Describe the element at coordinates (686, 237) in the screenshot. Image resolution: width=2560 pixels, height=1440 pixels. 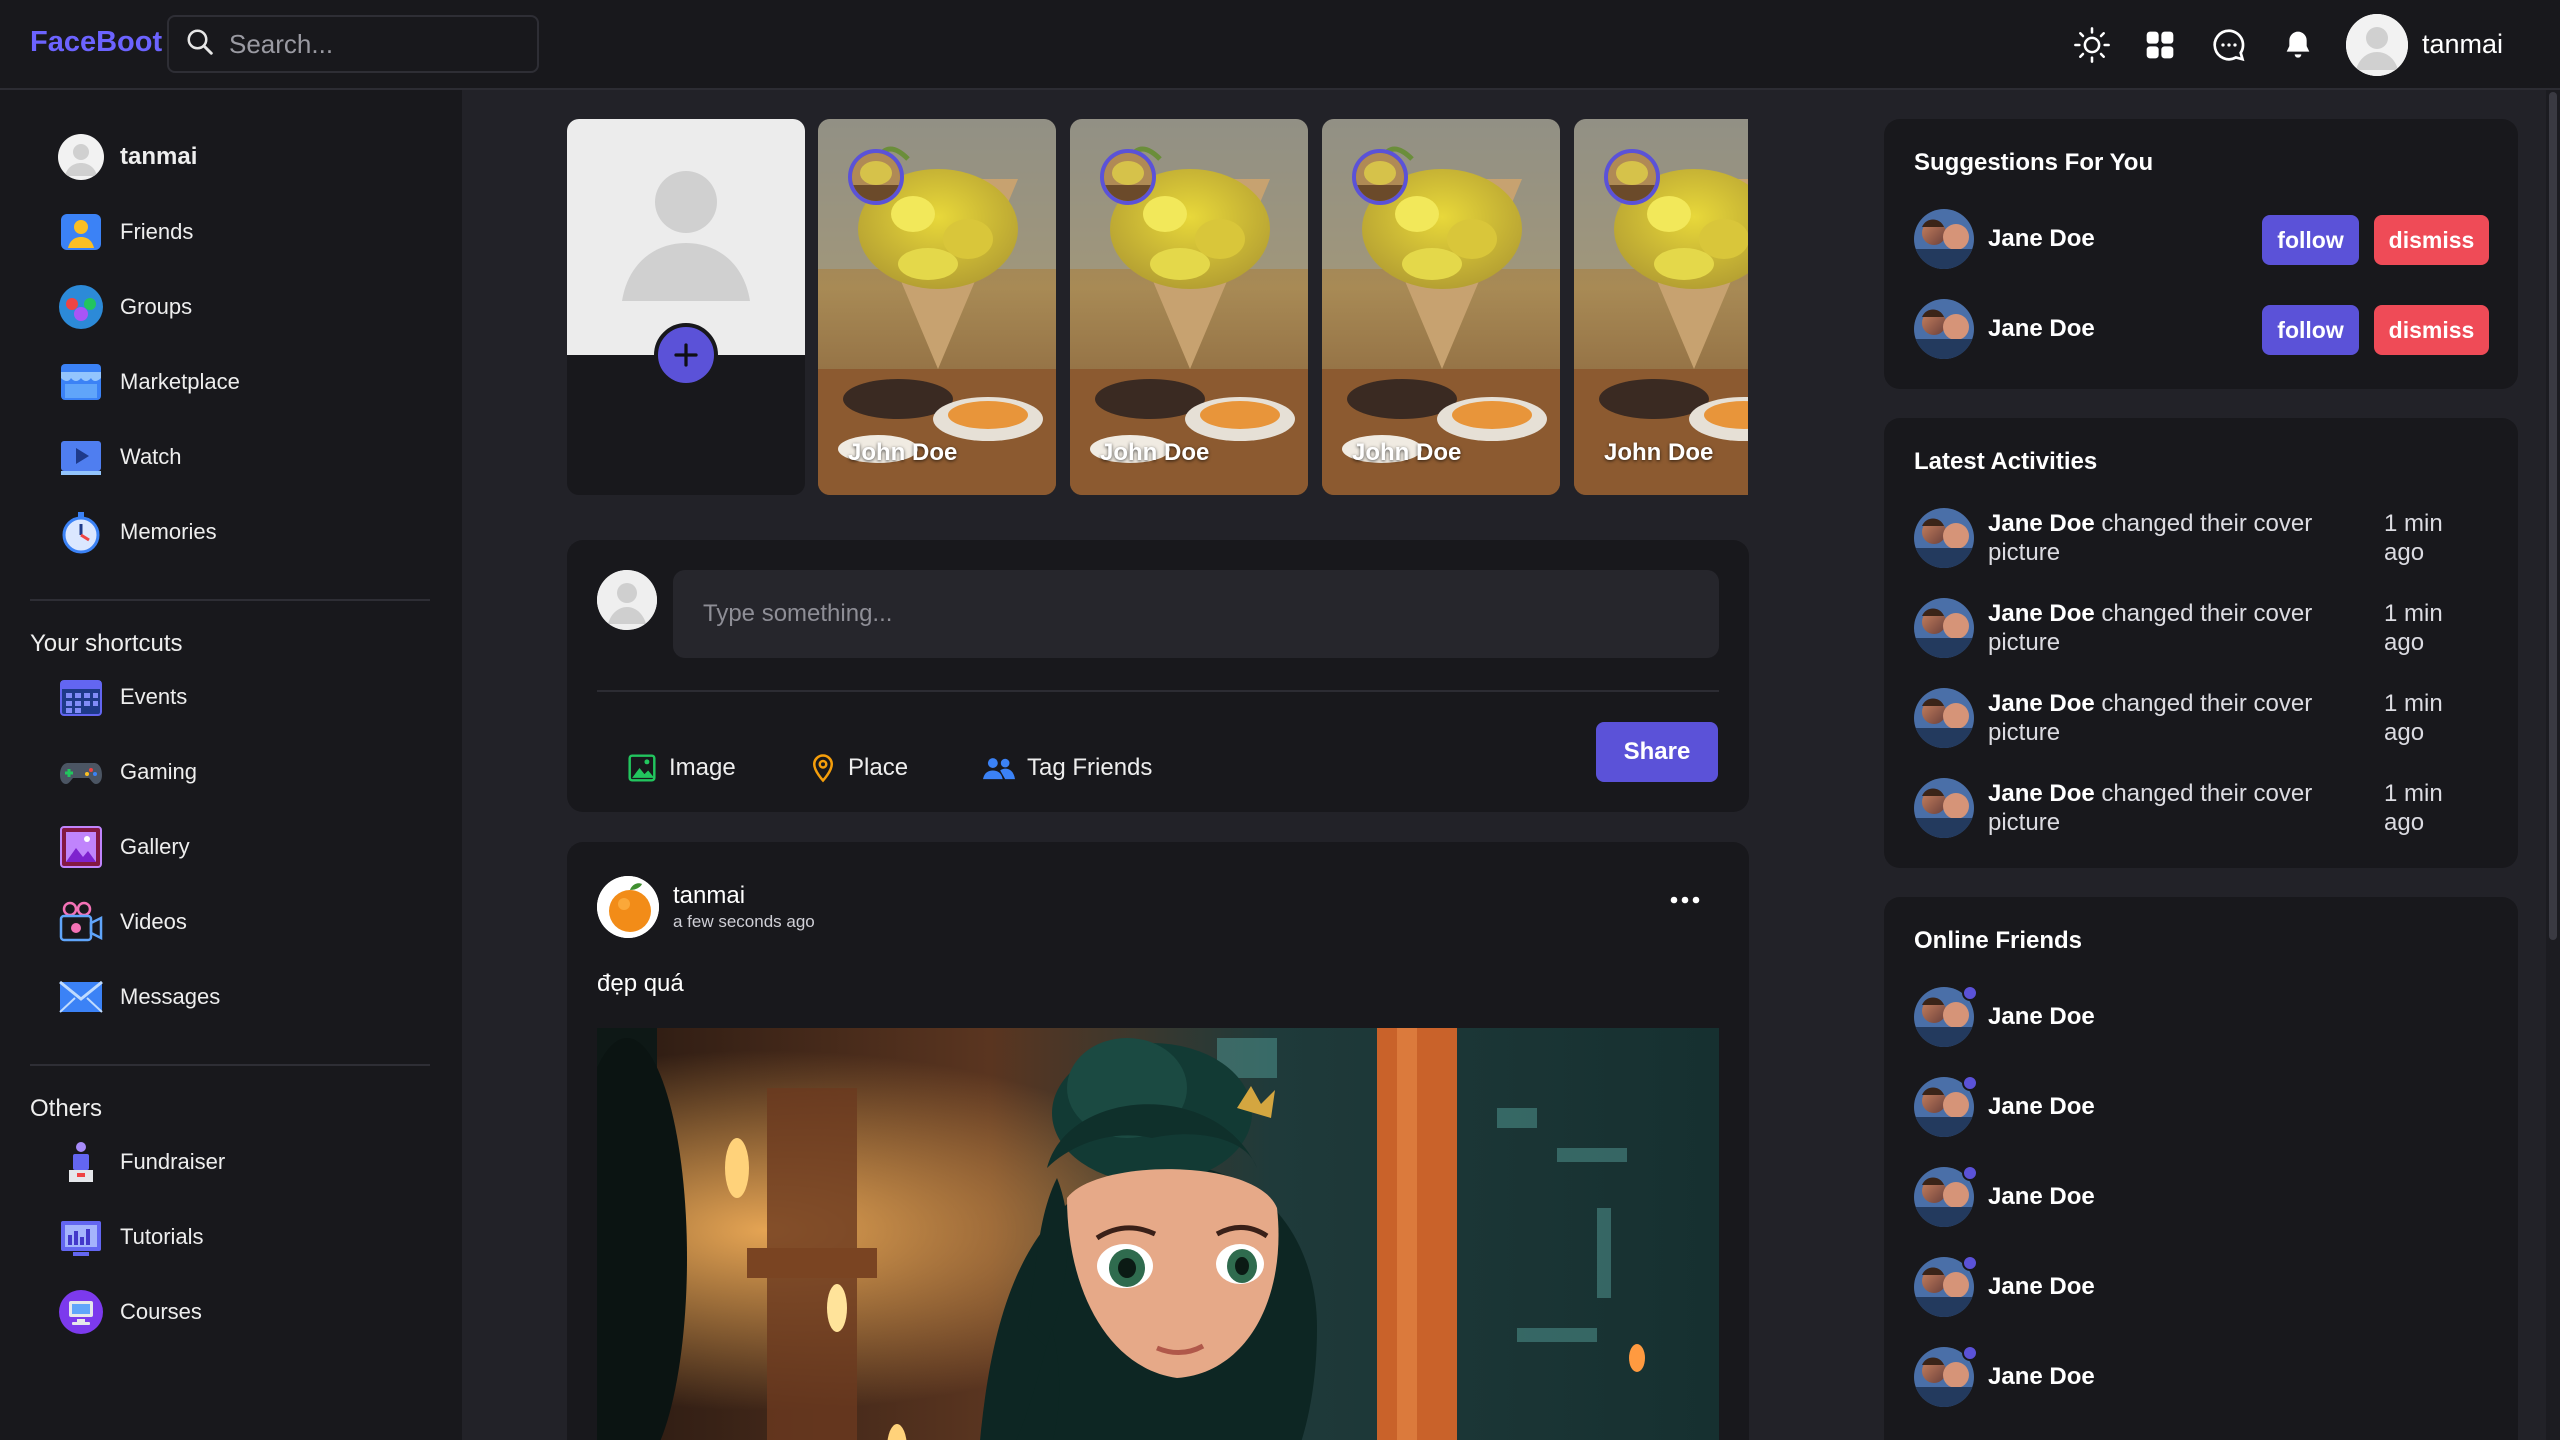
I see `create-story-placeholder` at that location.